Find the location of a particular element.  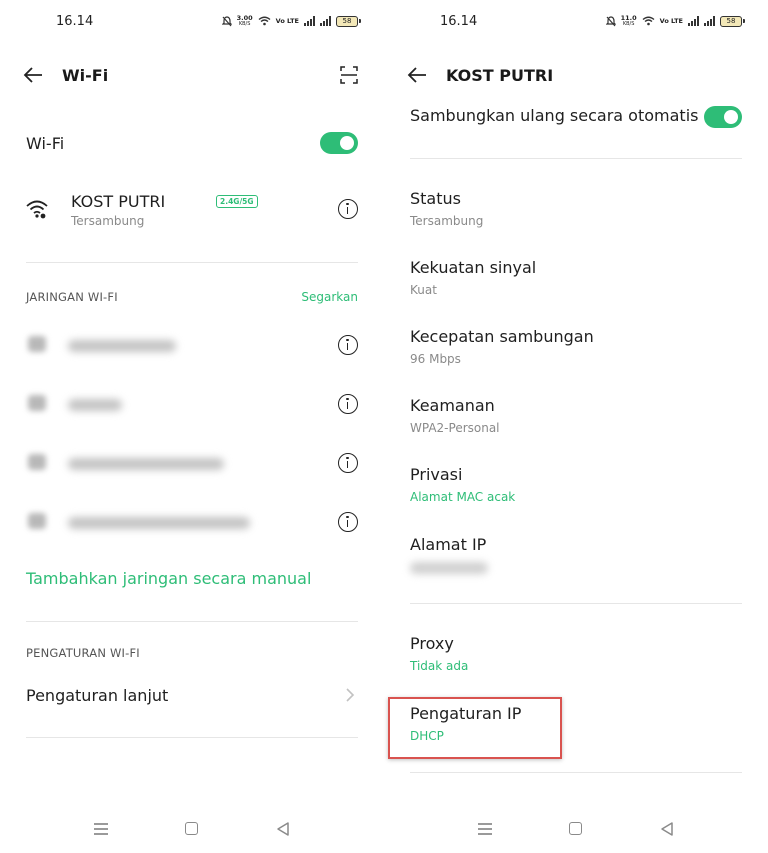

highlight-annotation-box is located at coordinates (475, 728).